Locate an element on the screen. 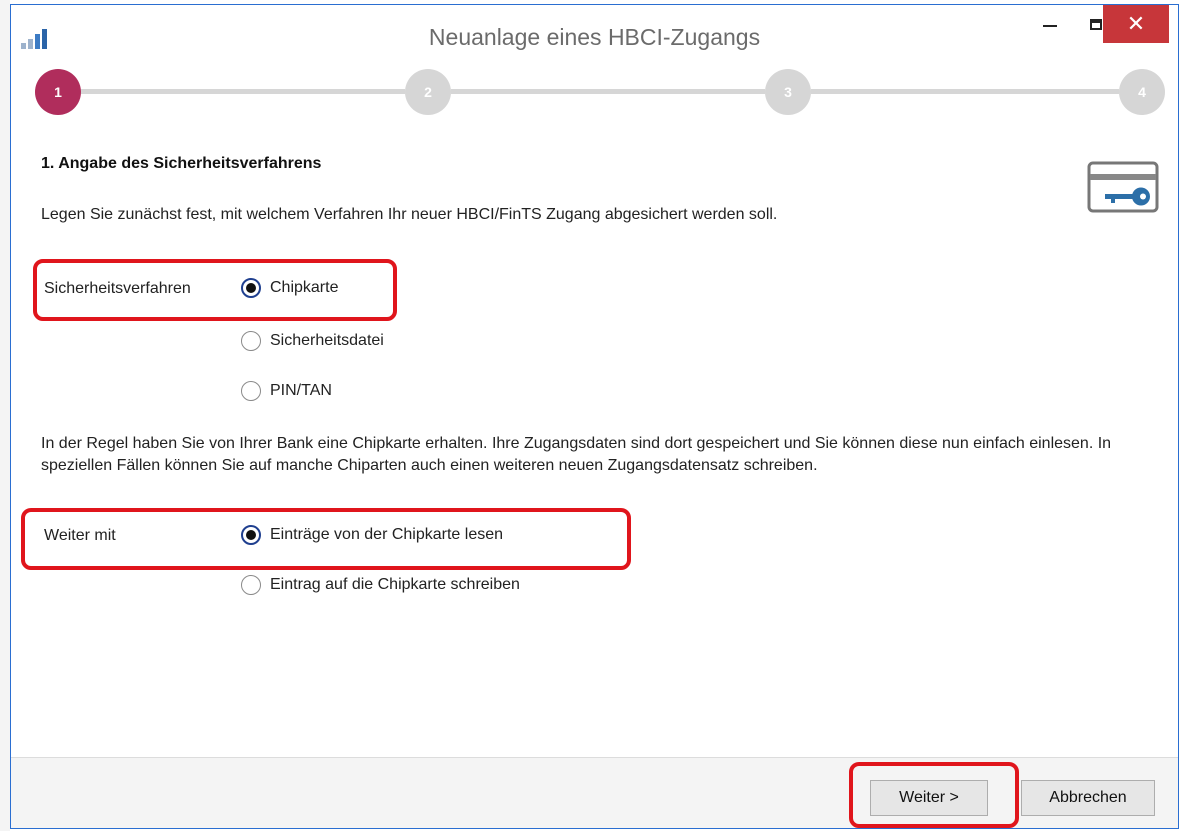 The image size is (1181, 831). highlight-continue-with is located at coordinates (326, 539).